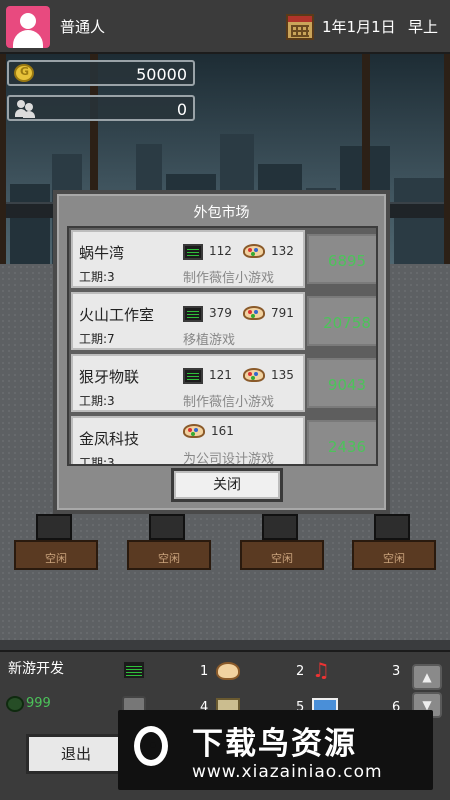 This screenshot has width=450, height=800. I want to click on tech-points: 379, so click(220, 313).